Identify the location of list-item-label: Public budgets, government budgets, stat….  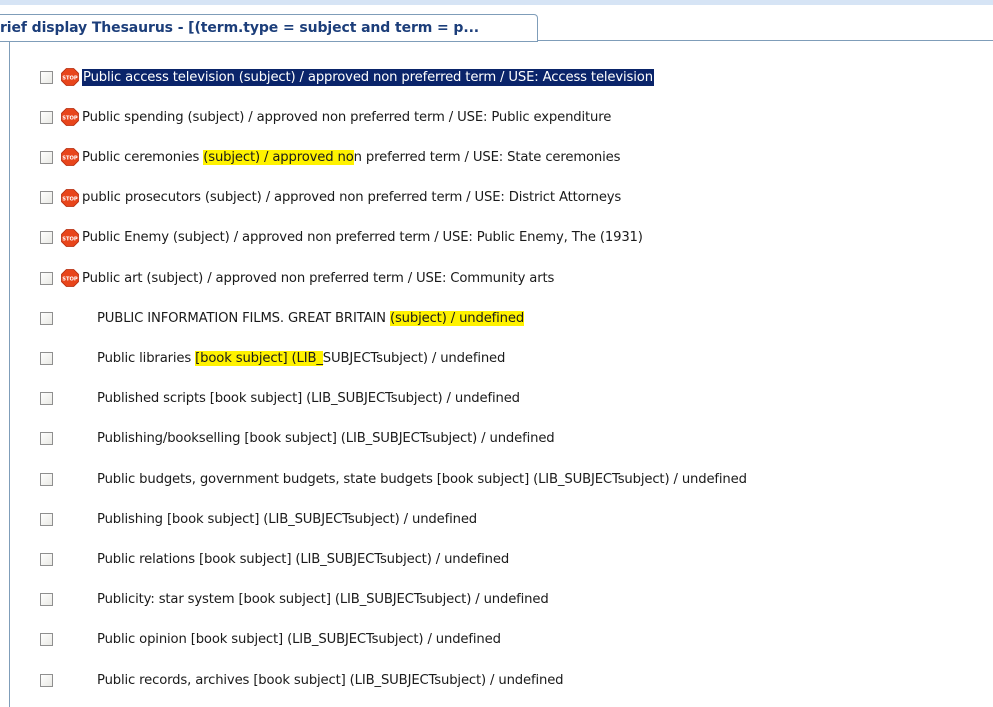
(422, 479).